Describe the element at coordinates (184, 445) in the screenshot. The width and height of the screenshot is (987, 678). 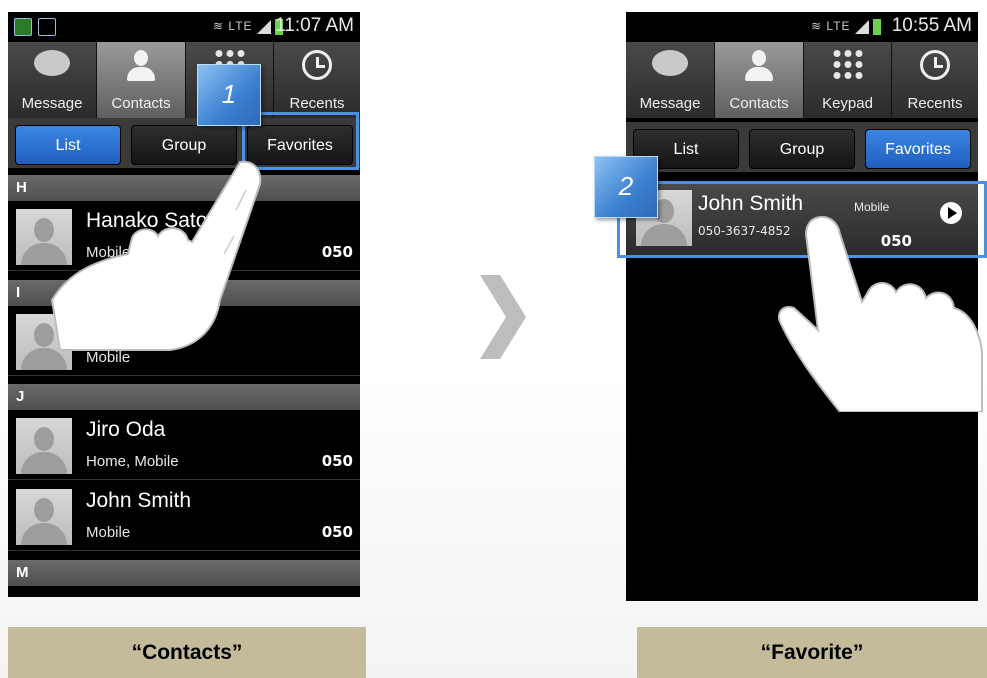
I see `contact-row-jiro: Jiro Oda Home, Mobile 050` at that location.